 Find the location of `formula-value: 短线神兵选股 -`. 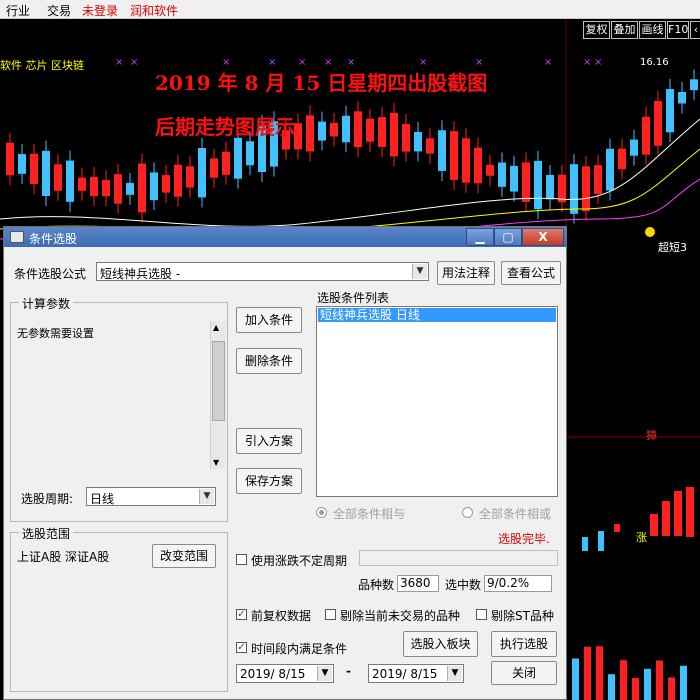

formula-value: 短线神兵选股 - is located at coordinates (140, 274).